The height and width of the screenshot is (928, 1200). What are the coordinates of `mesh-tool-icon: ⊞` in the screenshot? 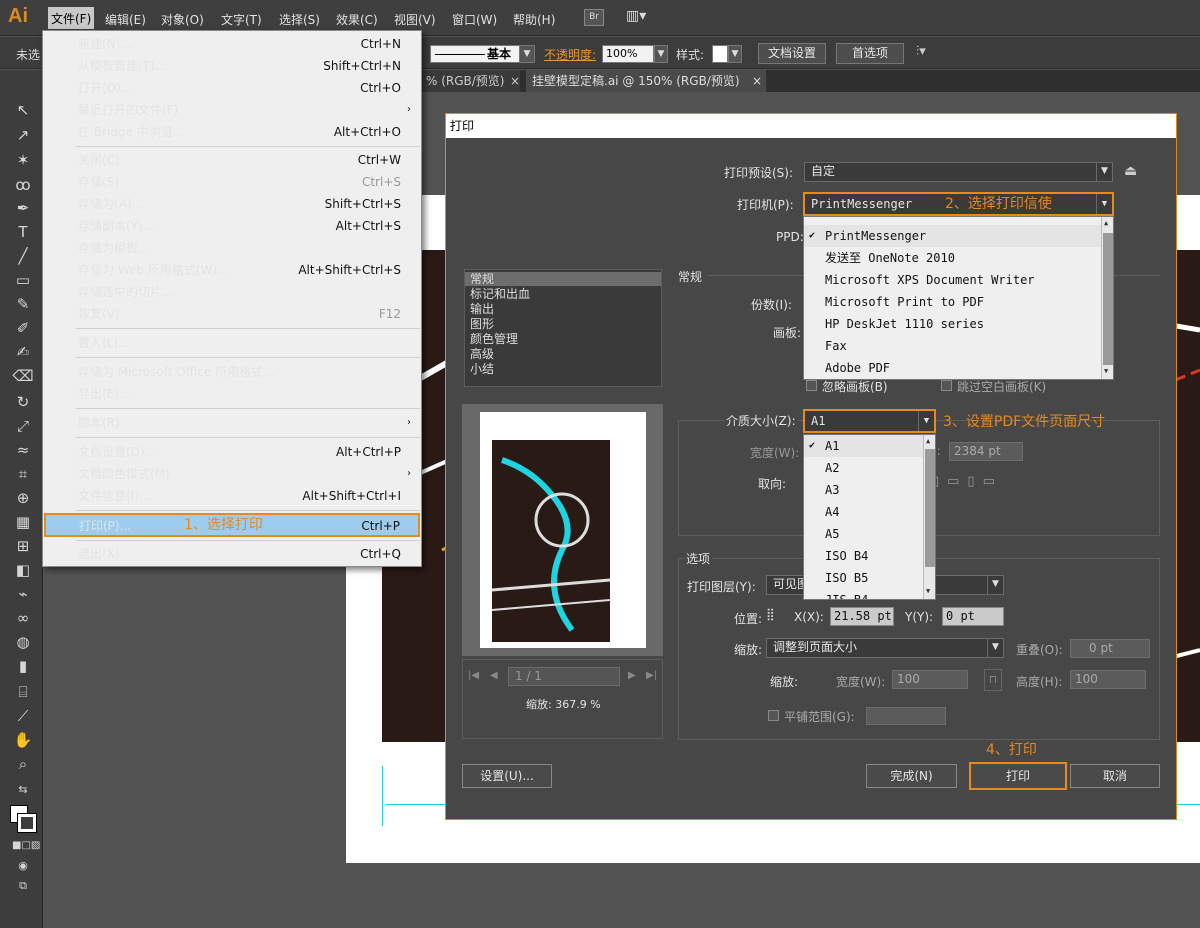 It's located at (23, 546).